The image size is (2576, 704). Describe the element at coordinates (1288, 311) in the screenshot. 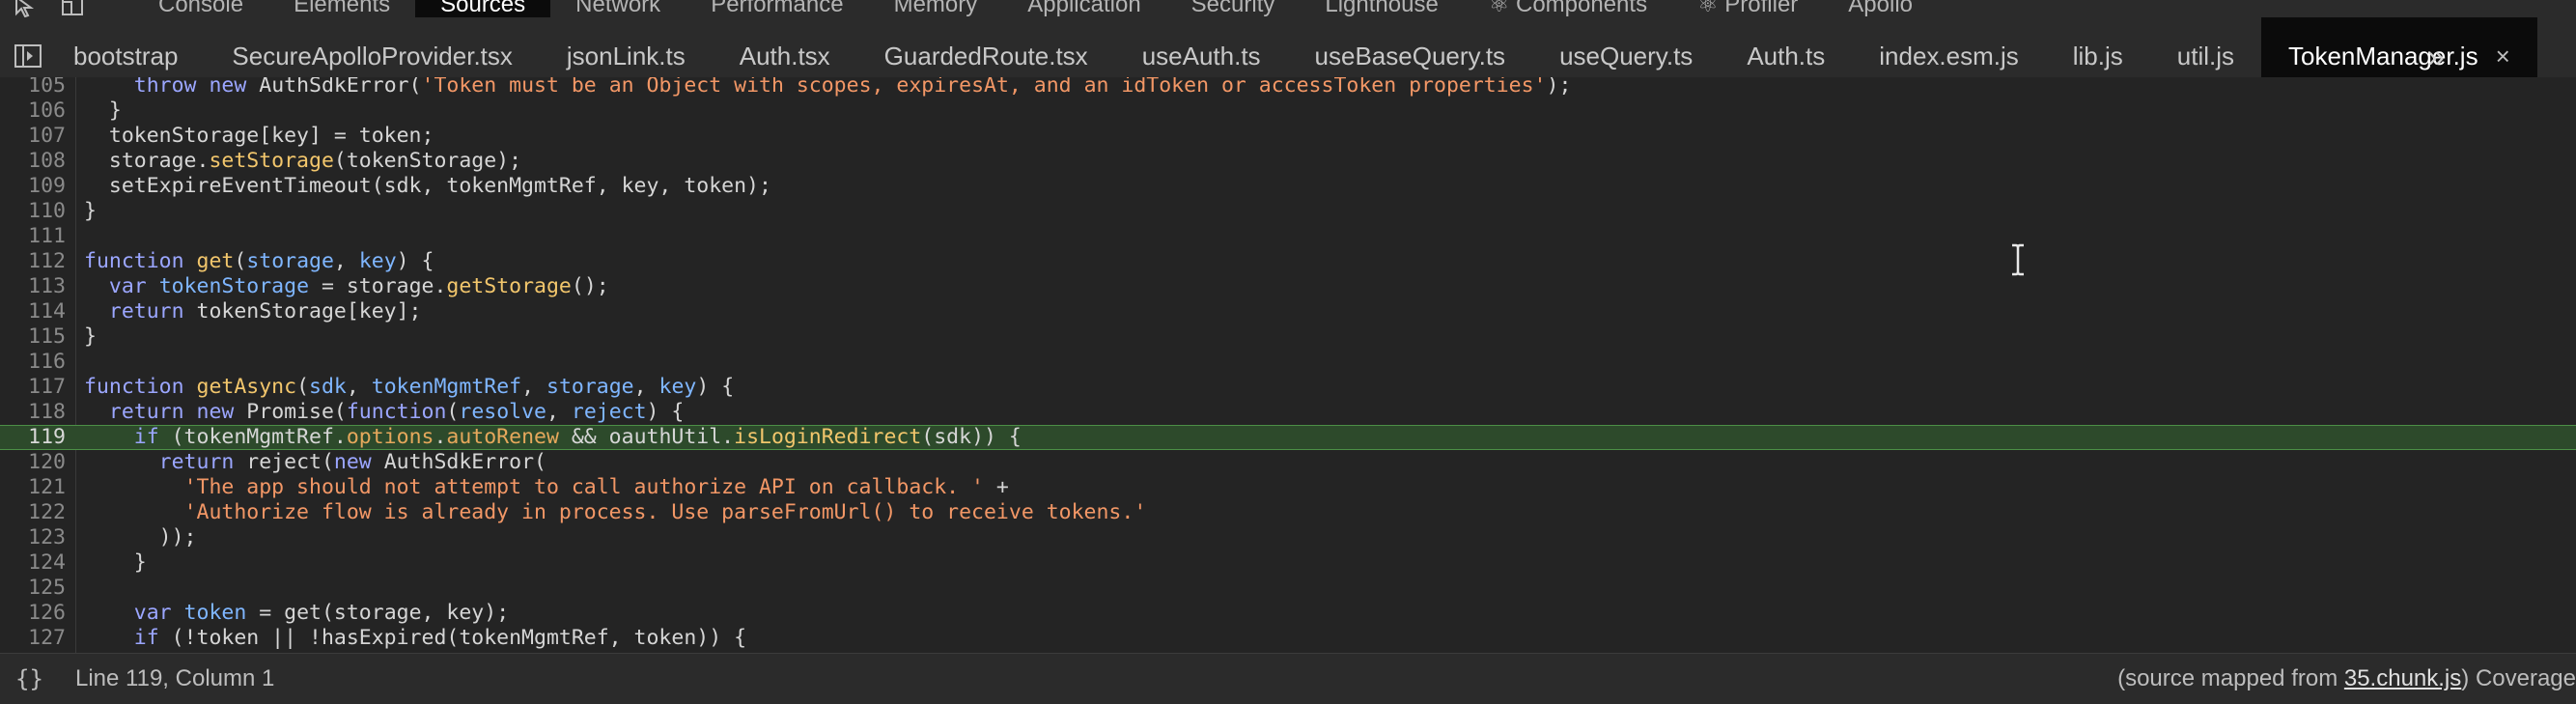

I see `code-line: 114 return tokenStorage[key];` at that location.